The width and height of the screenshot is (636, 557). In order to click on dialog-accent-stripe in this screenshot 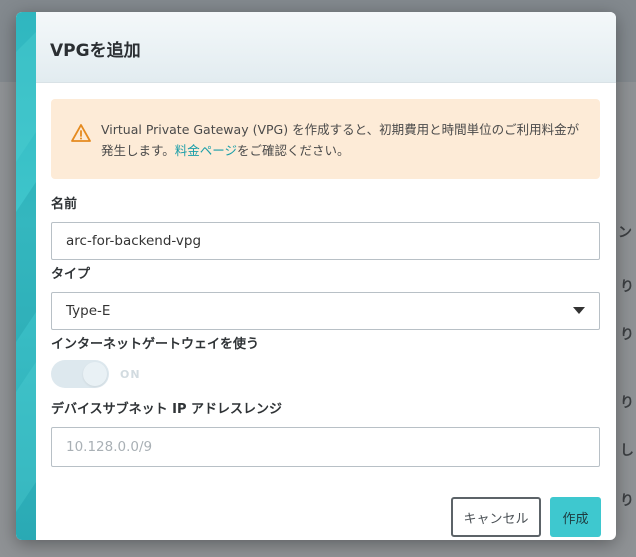, I will do `click(26, 276)`.